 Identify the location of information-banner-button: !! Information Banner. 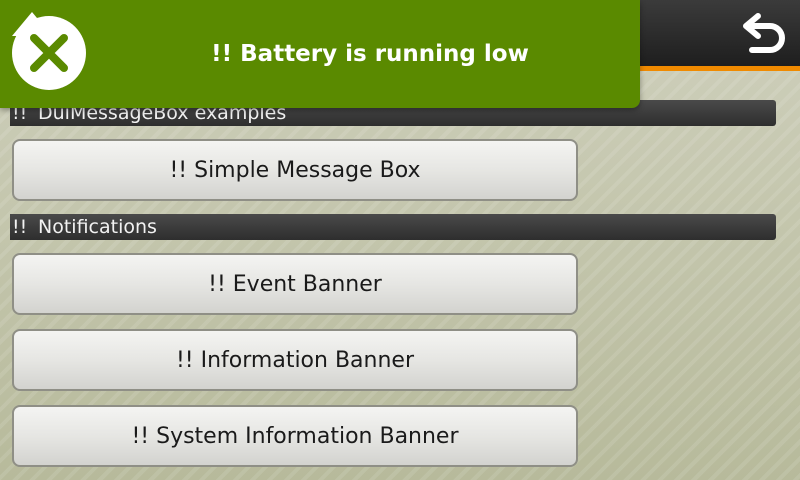
(295, 360).